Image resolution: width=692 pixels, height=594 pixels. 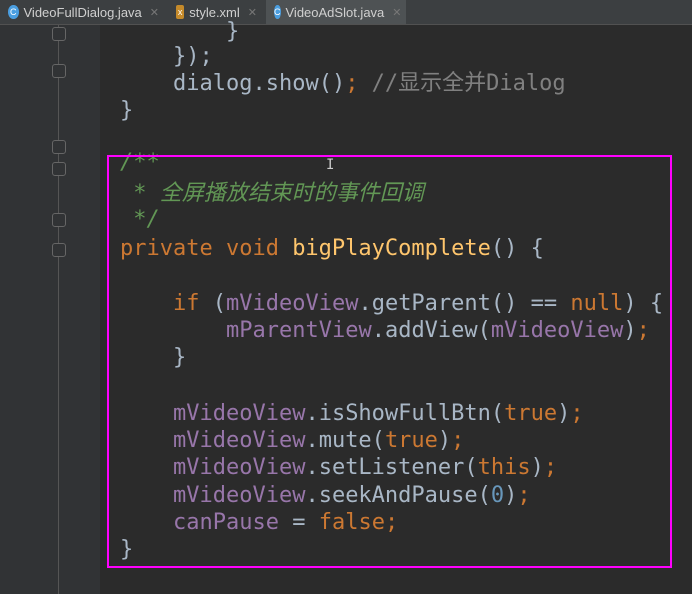 What do you see at coordinates (330, 165) in the screenshot?
I see `text-cursor-icon: I` at bounding box center [330, 165].